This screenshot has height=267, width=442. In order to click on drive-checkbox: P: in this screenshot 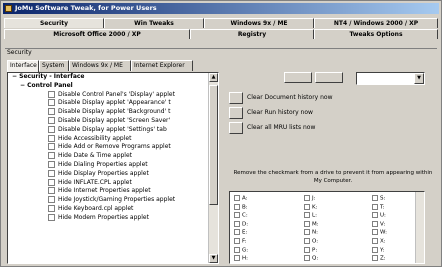, I will do `click(310, 249)`.